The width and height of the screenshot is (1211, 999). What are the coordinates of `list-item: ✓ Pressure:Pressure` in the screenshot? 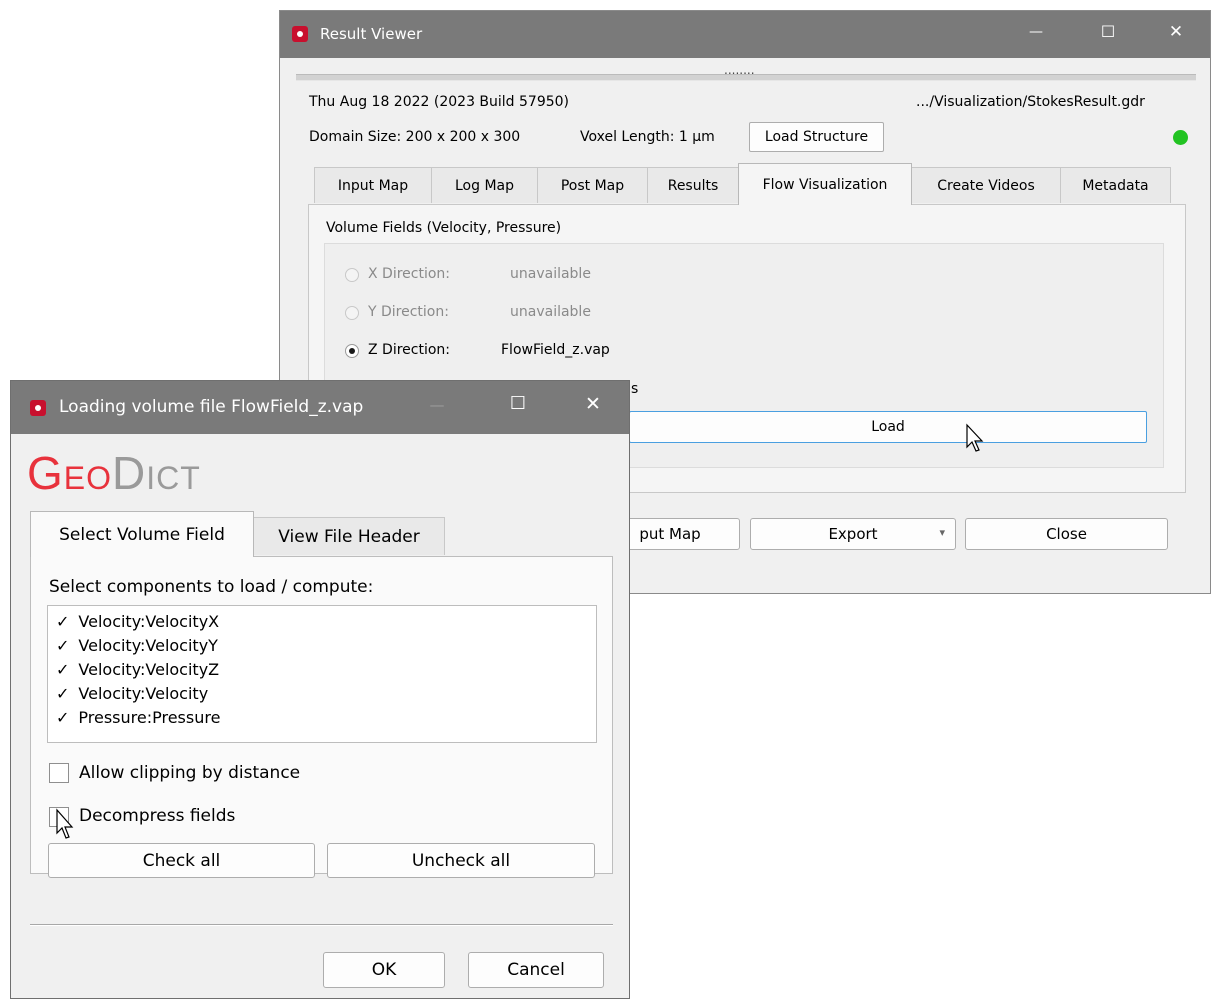 It's located at (138, 719).